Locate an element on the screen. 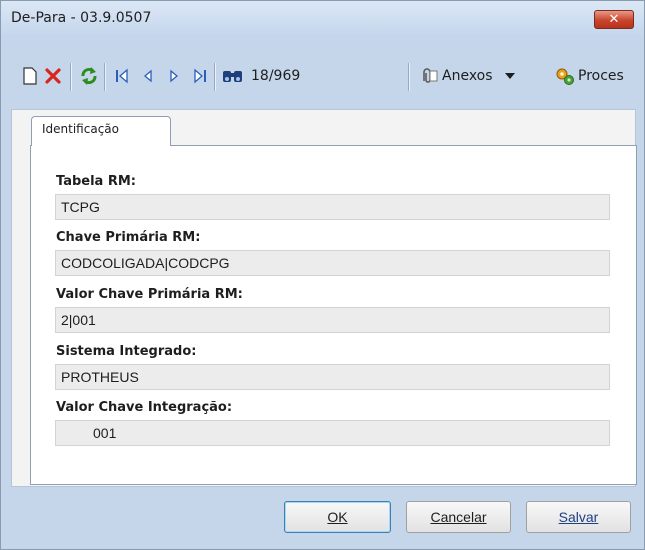  next-record-button is located at coordinates (174, 76).